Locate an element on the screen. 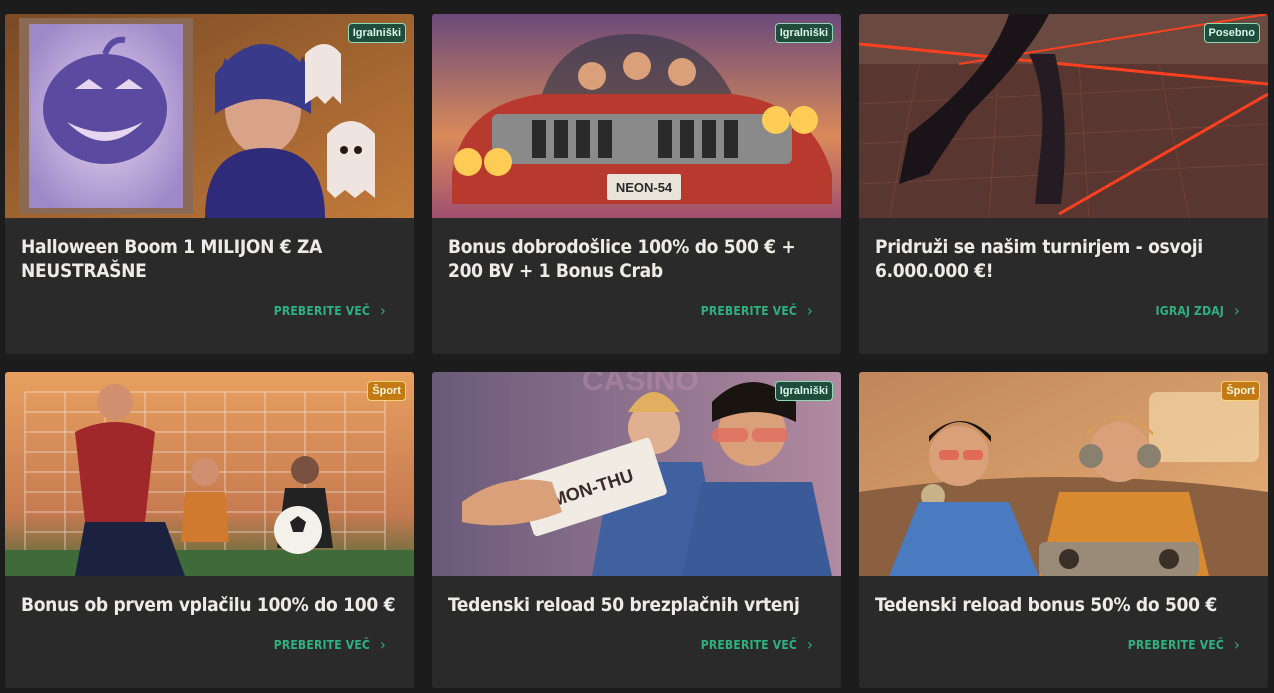 The width and height of the screenshot is (1274, 693). license-plate: NEON-54 is located at coordinates (644, 187).